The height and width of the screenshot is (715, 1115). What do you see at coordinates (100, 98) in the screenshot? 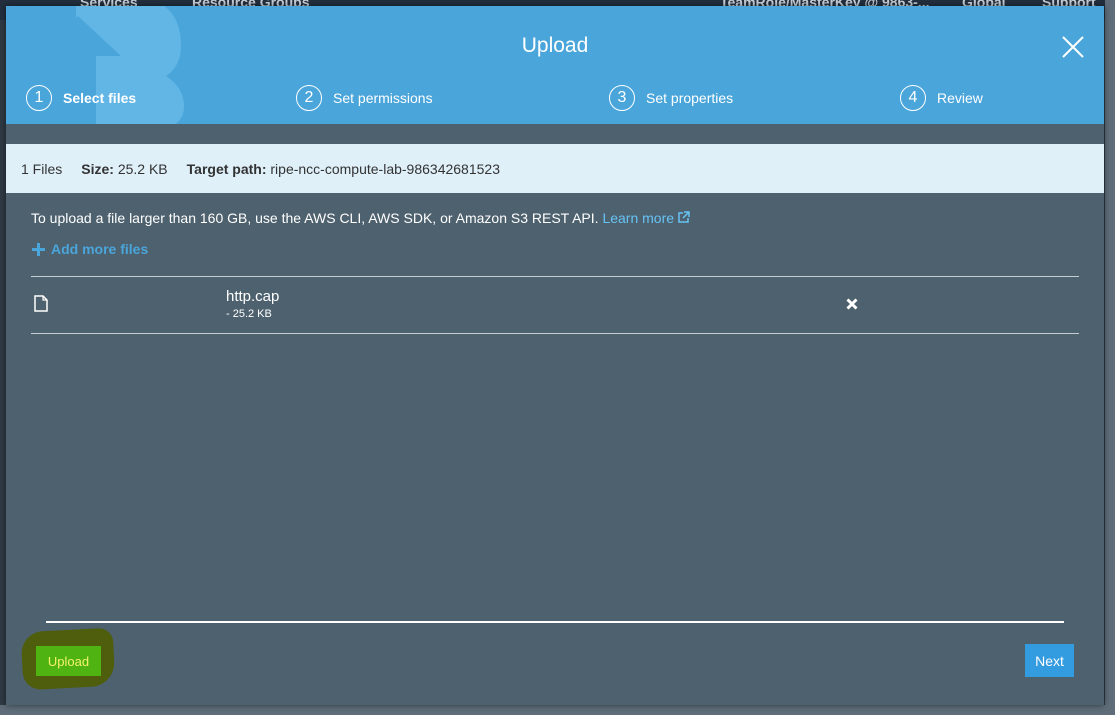
I see `step-label: Select files` at bounding box center [100, 98].